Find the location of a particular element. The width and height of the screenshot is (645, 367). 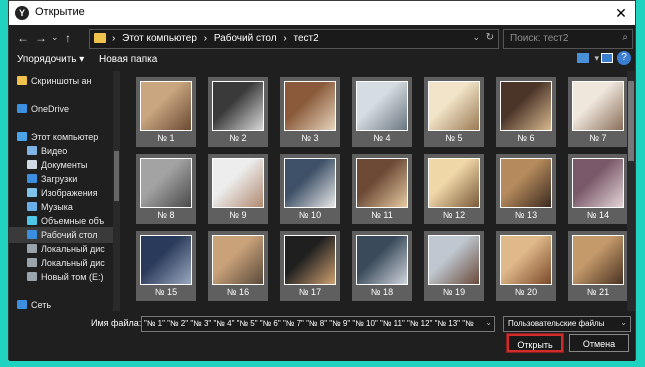

organize-button: Упорядочить ▾ is located at coordinates (50, 59).